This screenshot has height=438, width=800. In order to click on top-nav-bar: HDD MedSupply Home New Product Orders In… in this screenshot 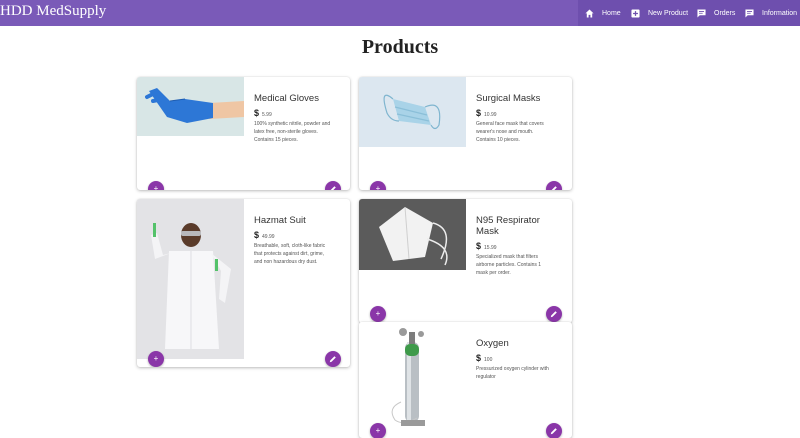, I will do `click(400, 13)`.